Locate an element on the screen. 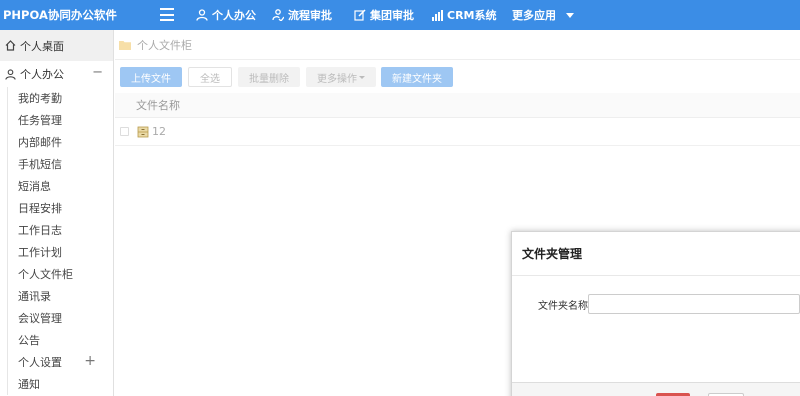  folder-name-row: 文件夹名称 is located at coordinates (656, 304).